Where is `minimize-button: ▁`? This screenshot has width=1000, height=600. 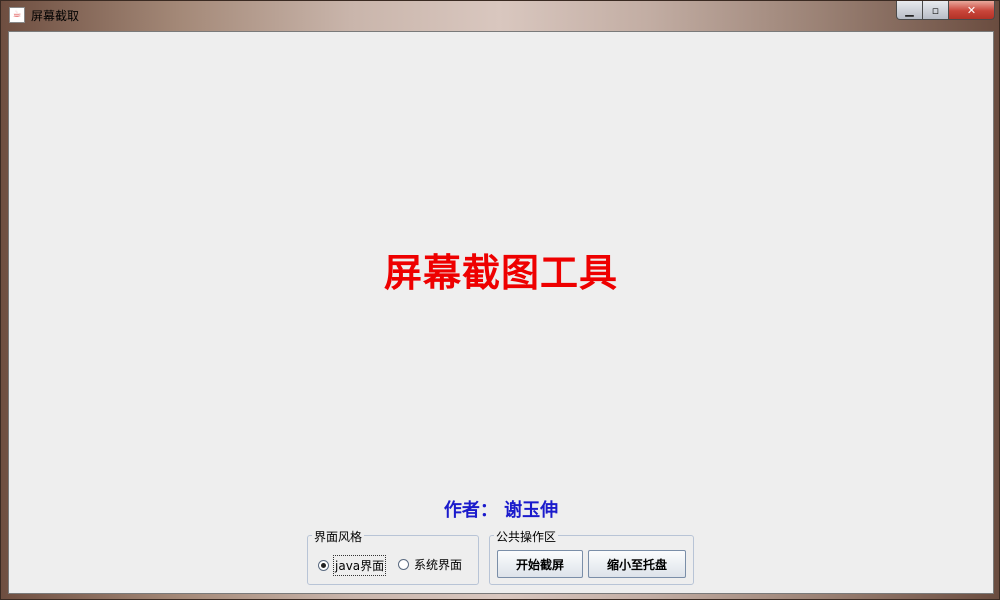
minimize-button: ▁ is located at coordinates (909, 10).